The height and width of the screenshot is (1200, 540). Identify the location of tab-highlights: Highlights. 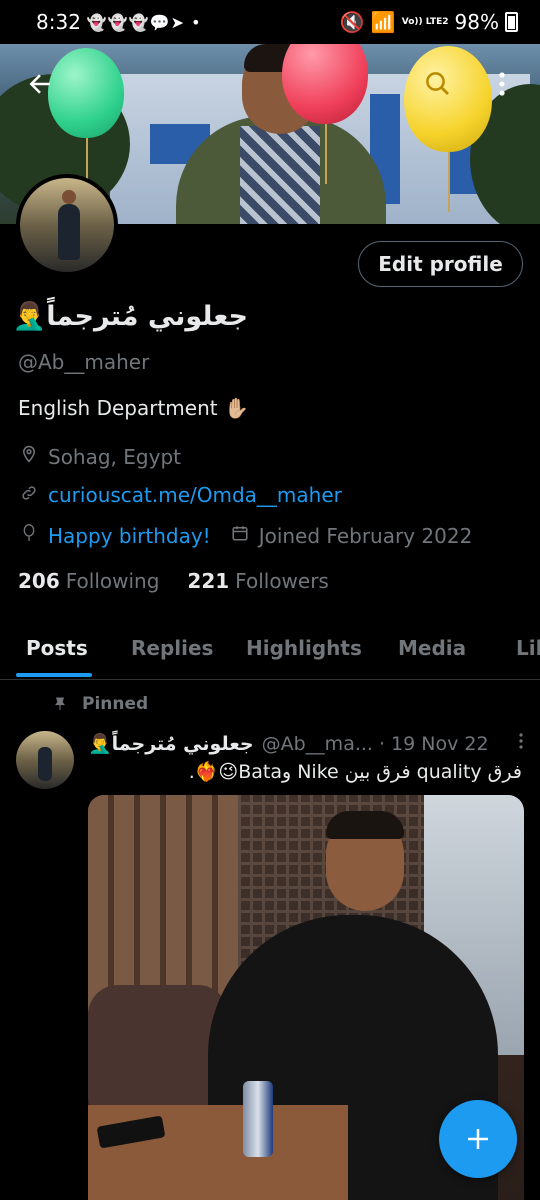
(304, 648).